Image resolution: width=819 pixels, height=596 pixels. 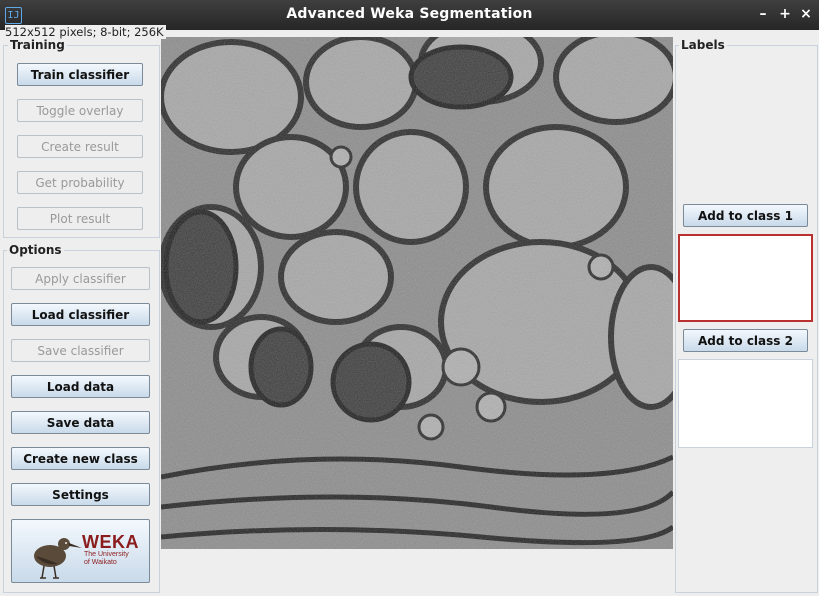 I want to click on weka-bird-icon, so click(x=58, y=558).